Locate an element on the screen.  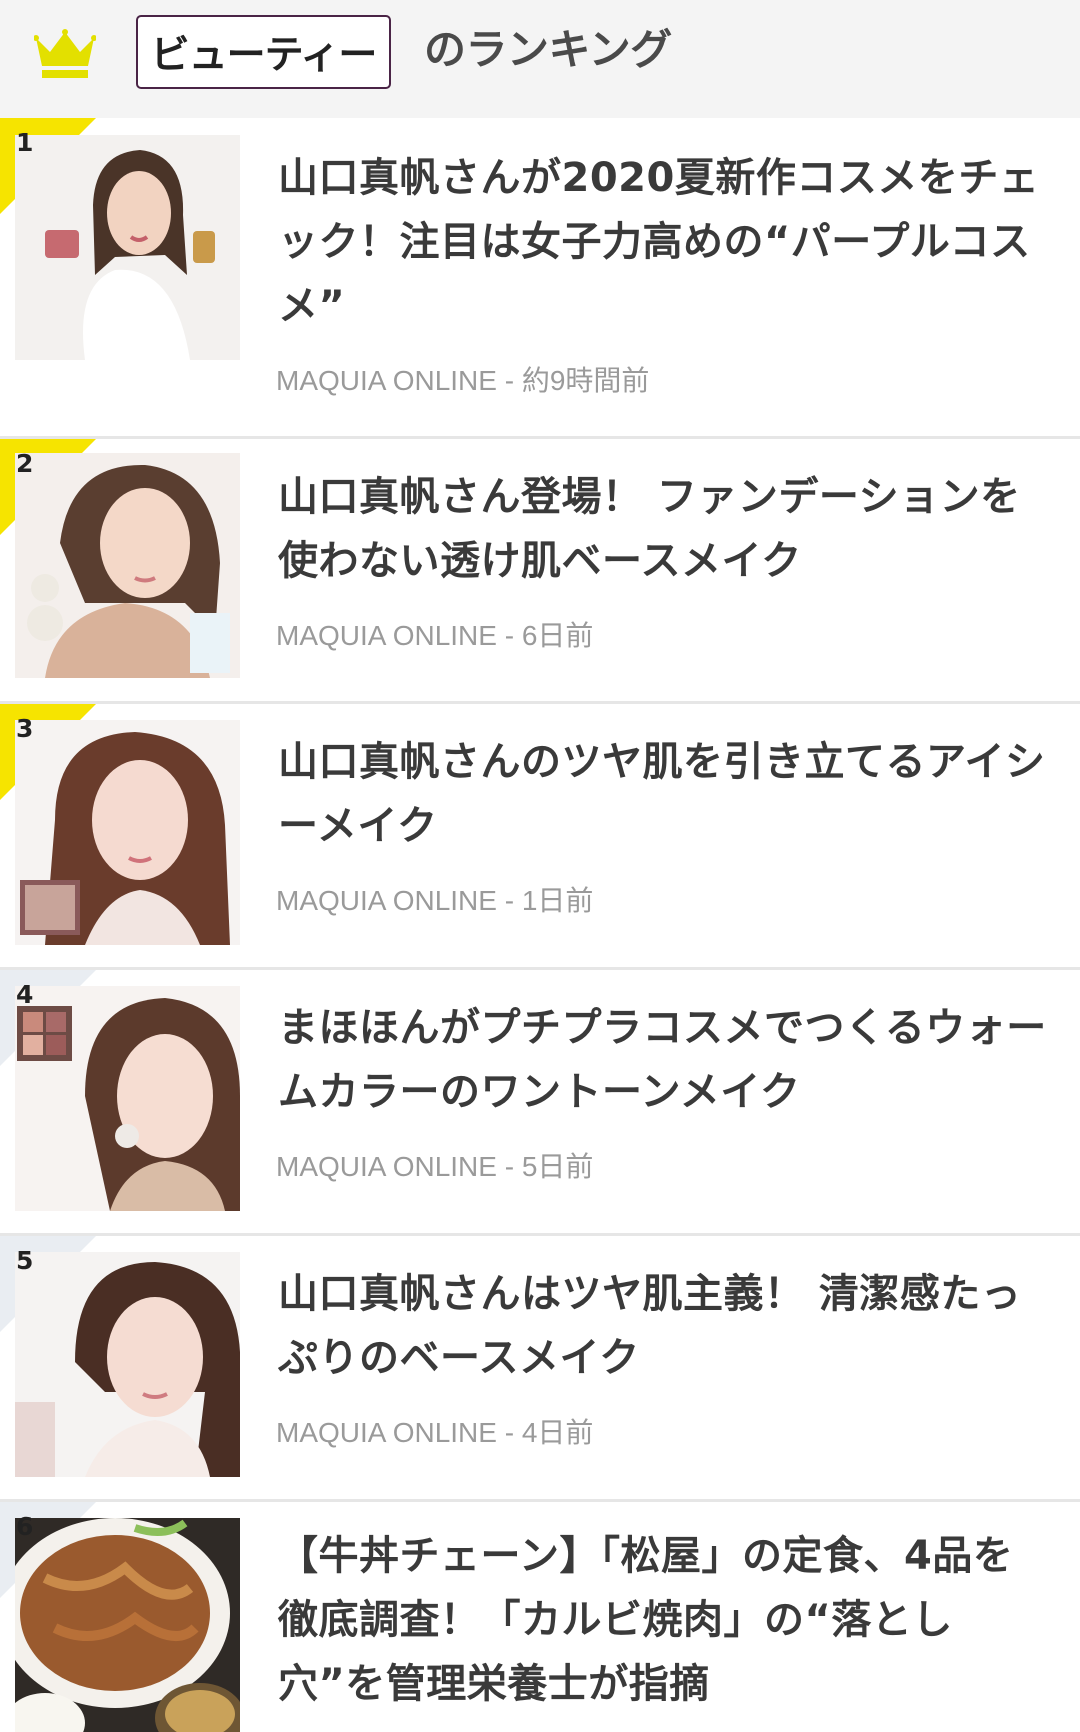
article-meta: MAQUIA ONLINE - 5日前 is located at coordinates (435, 1166).